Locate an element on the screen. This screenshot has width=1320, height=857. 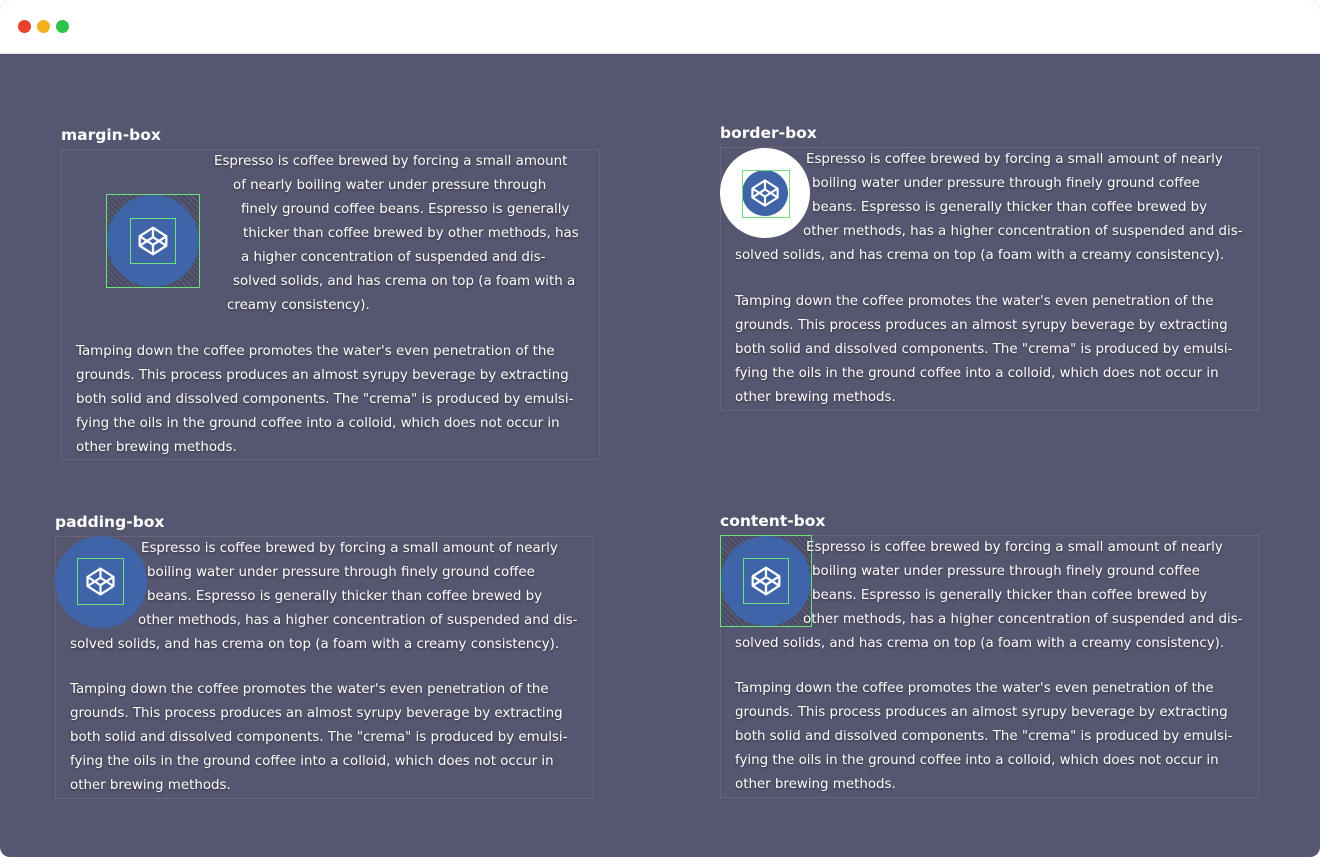
section-title-border-box: border-box is located at coordinates (768, 133).